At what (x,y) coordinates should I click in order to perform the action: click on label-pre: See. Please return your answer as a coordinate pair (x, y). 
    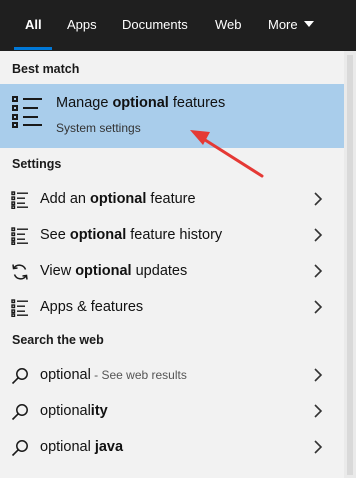
    Looking at the image, I should click on (55, 235).